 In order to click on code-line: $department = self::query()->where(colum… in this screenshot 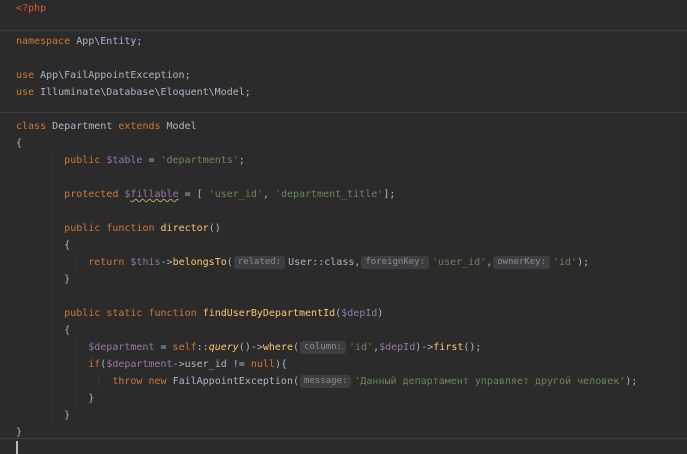, I will do `click(285, 347)`.